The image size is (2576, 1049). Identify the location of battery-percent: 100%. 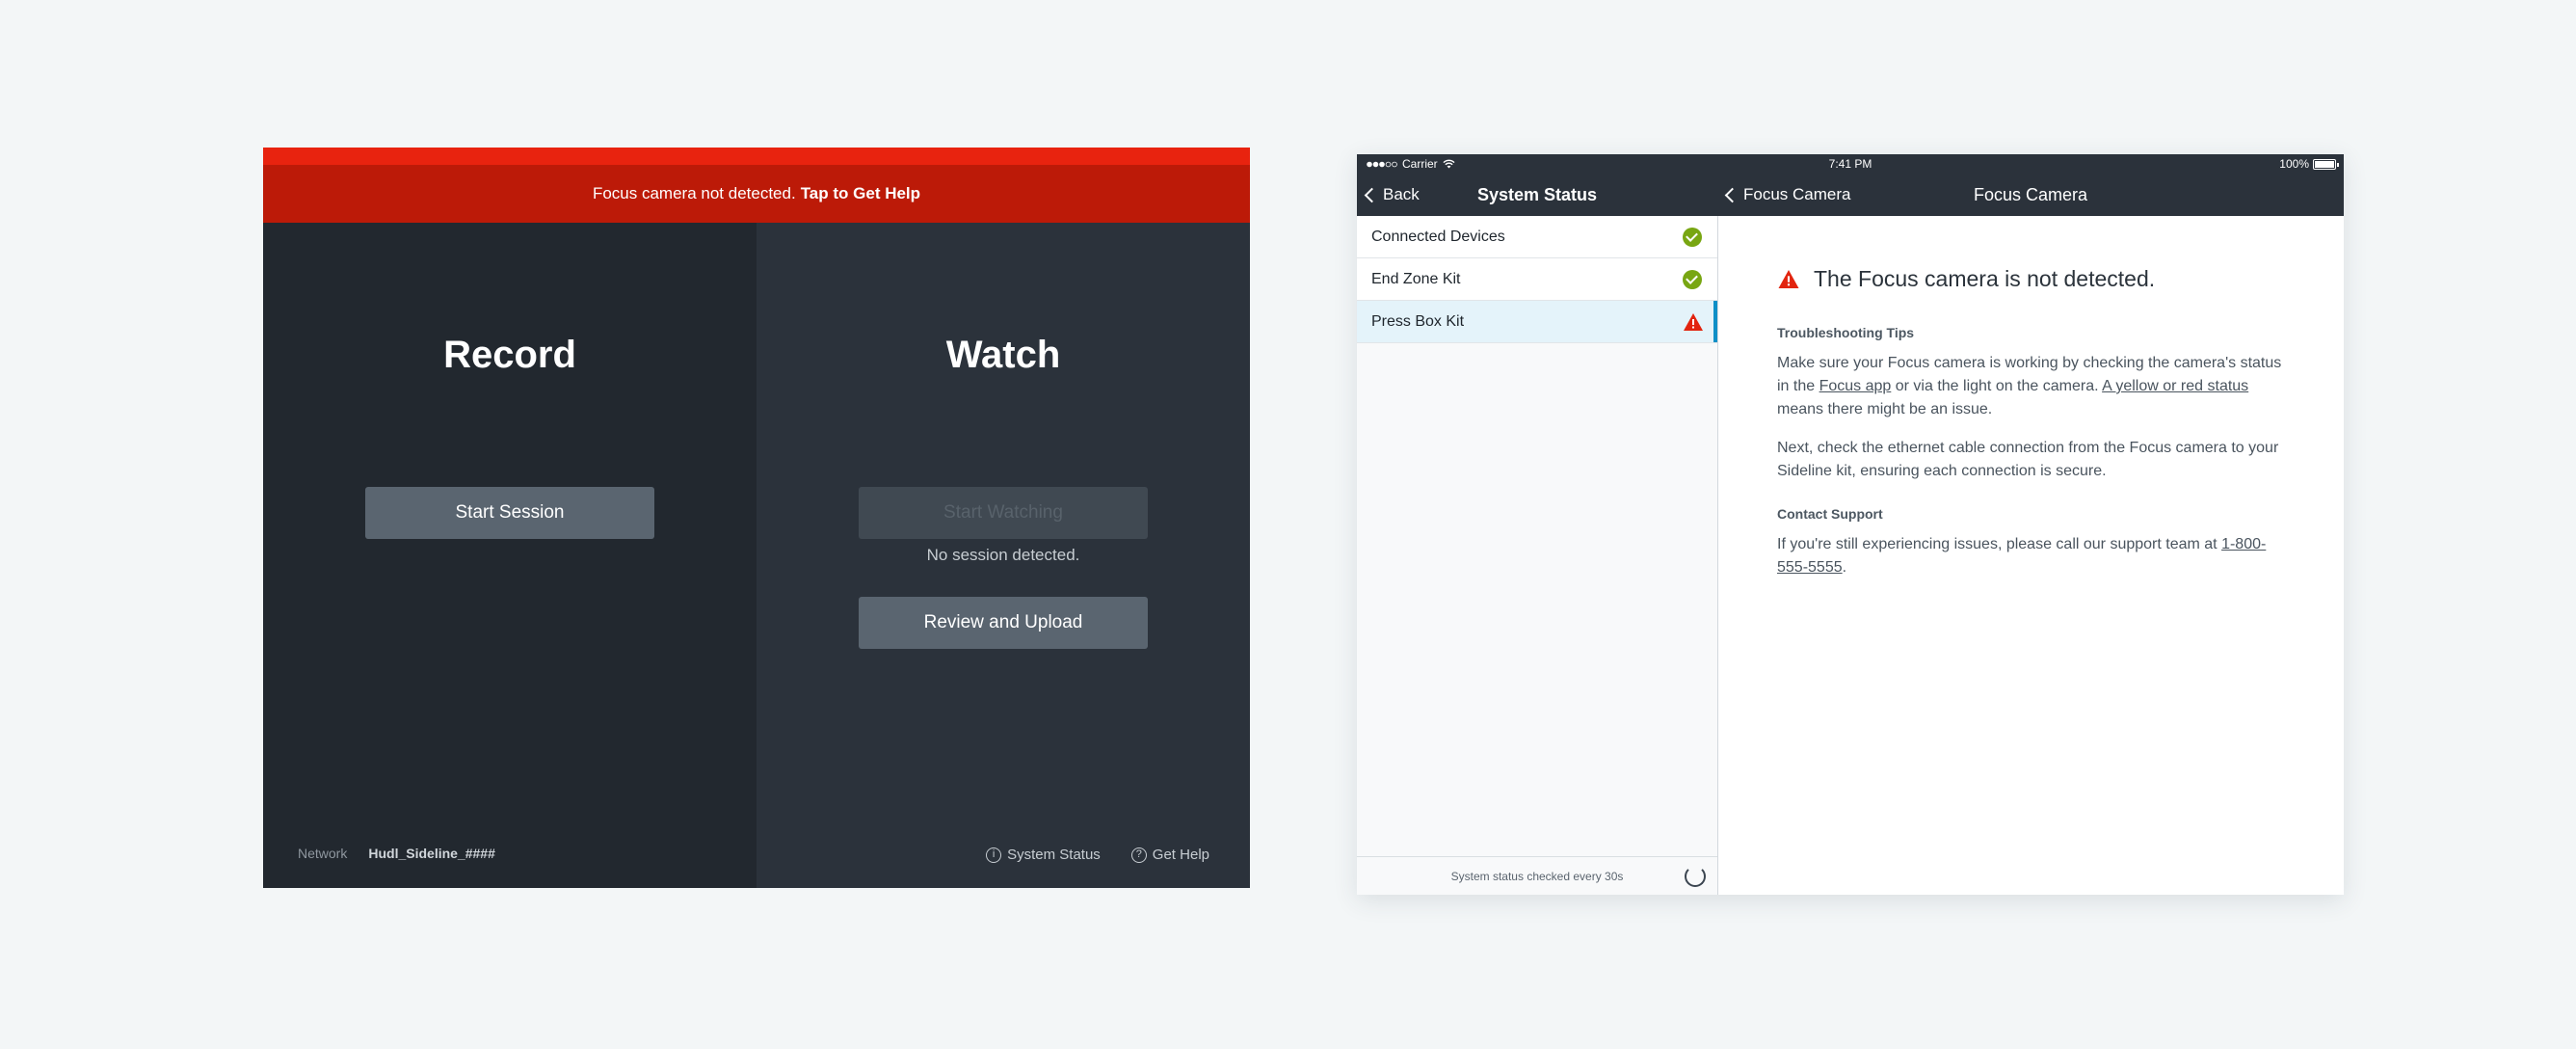
(2294, 164).